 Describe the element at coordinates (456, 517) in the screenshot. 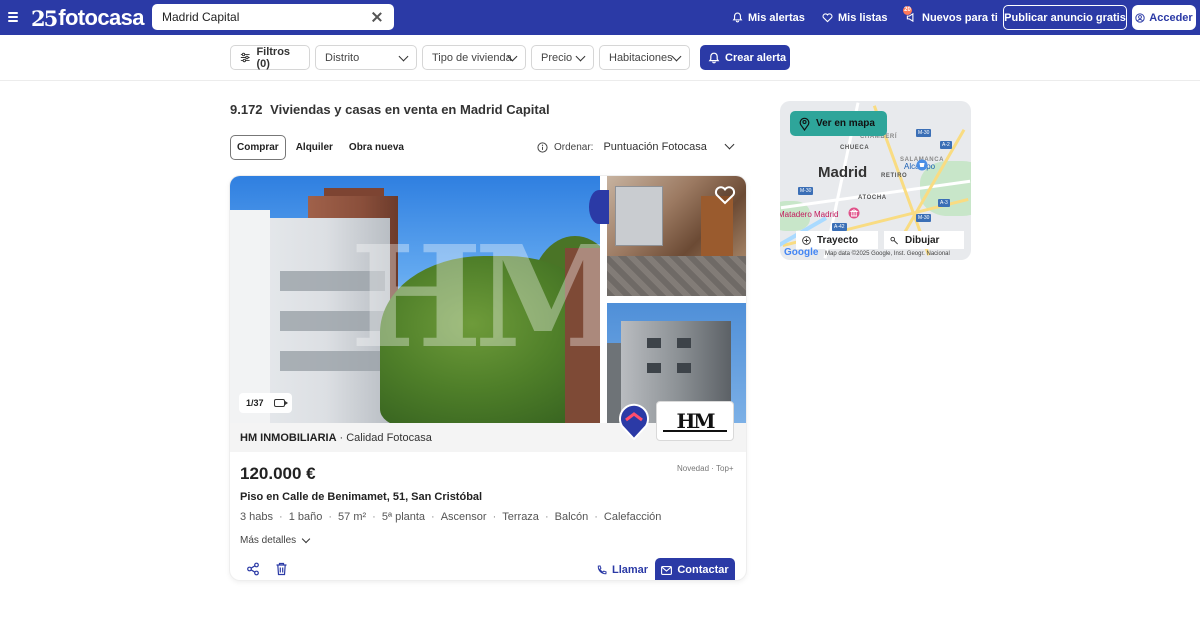

I see `feature-elevator: Ascensor` at that location.